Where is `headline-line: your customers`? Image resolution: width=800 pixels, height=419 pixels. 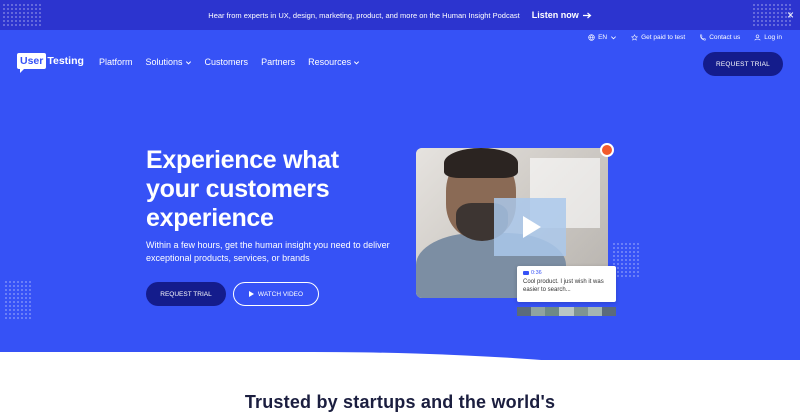 headline-line: your customers is located at coordinates (238, 189).